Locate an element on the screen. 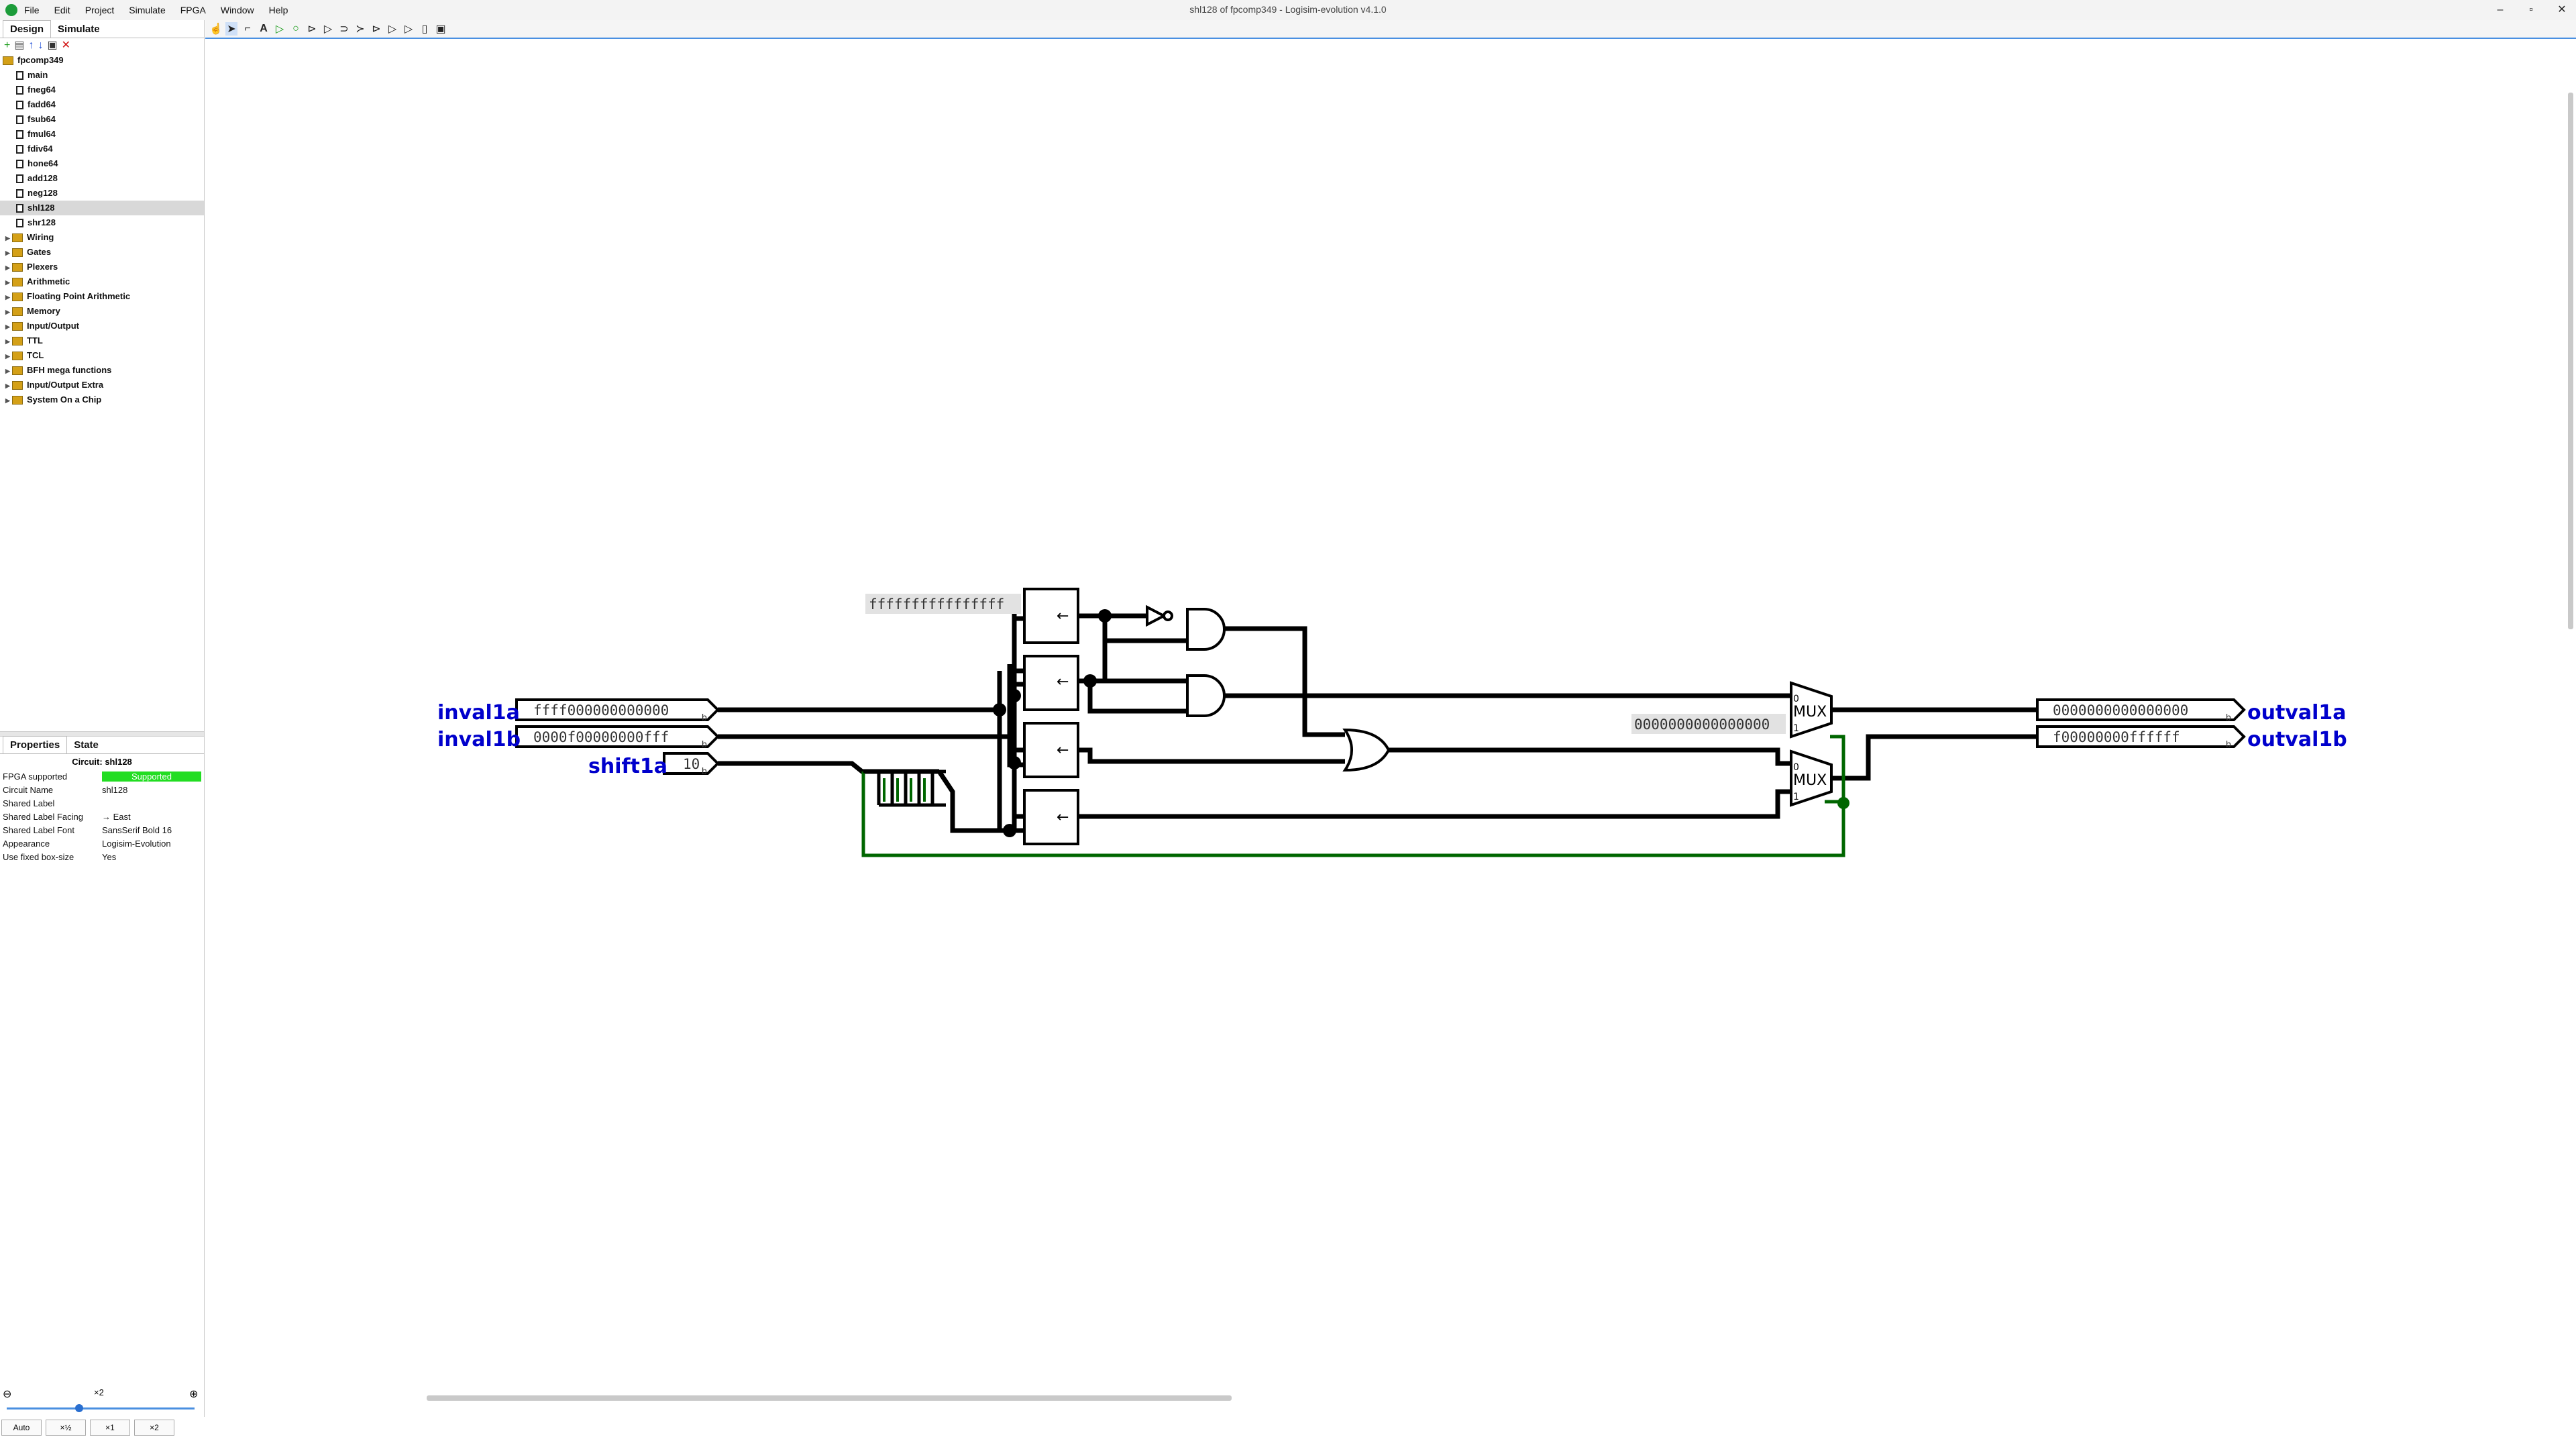 The height and width of the screenshot is (1437, 2576). close-button: ✕ is located at coordinates (2560, 10).